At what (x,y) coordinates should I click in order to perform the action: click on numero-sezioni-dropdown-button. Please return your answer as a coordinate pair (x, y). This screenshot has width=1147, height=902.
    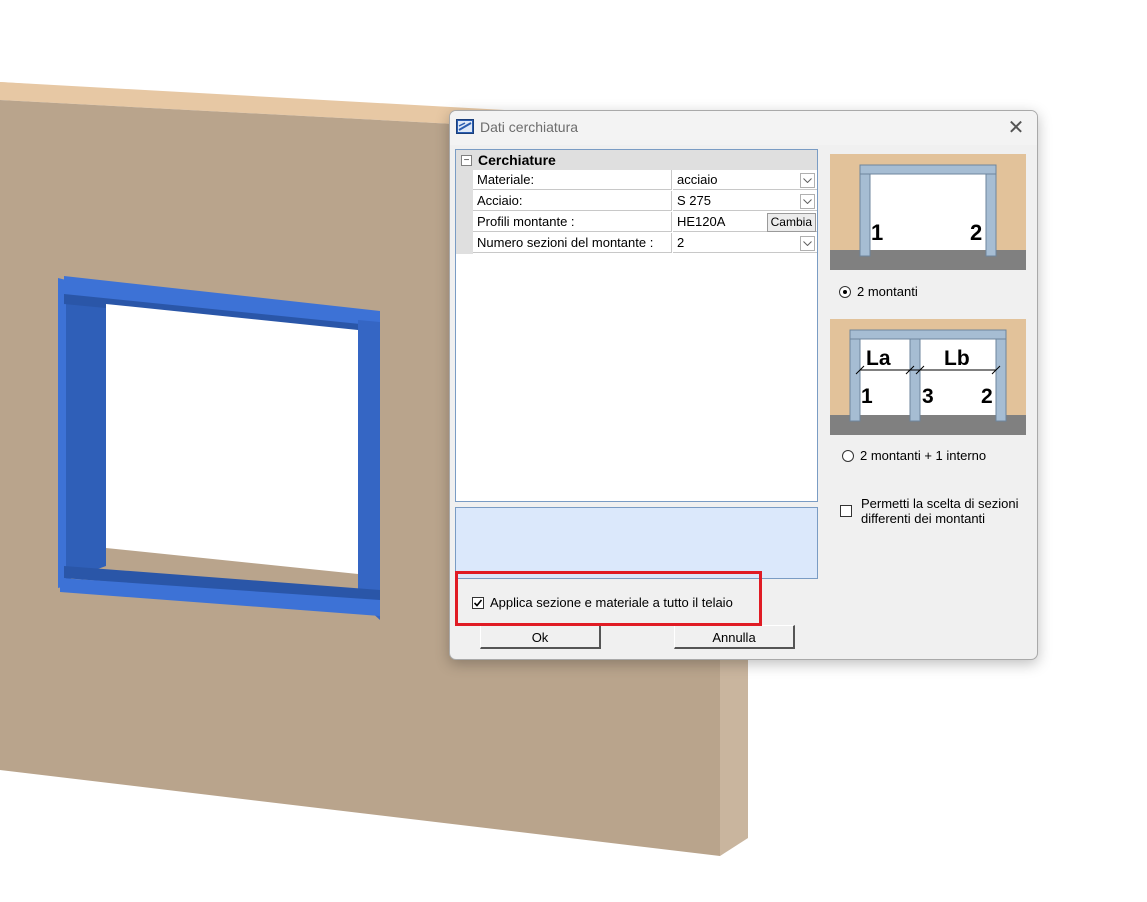
    Looking at the image, I should click on (807, 243).